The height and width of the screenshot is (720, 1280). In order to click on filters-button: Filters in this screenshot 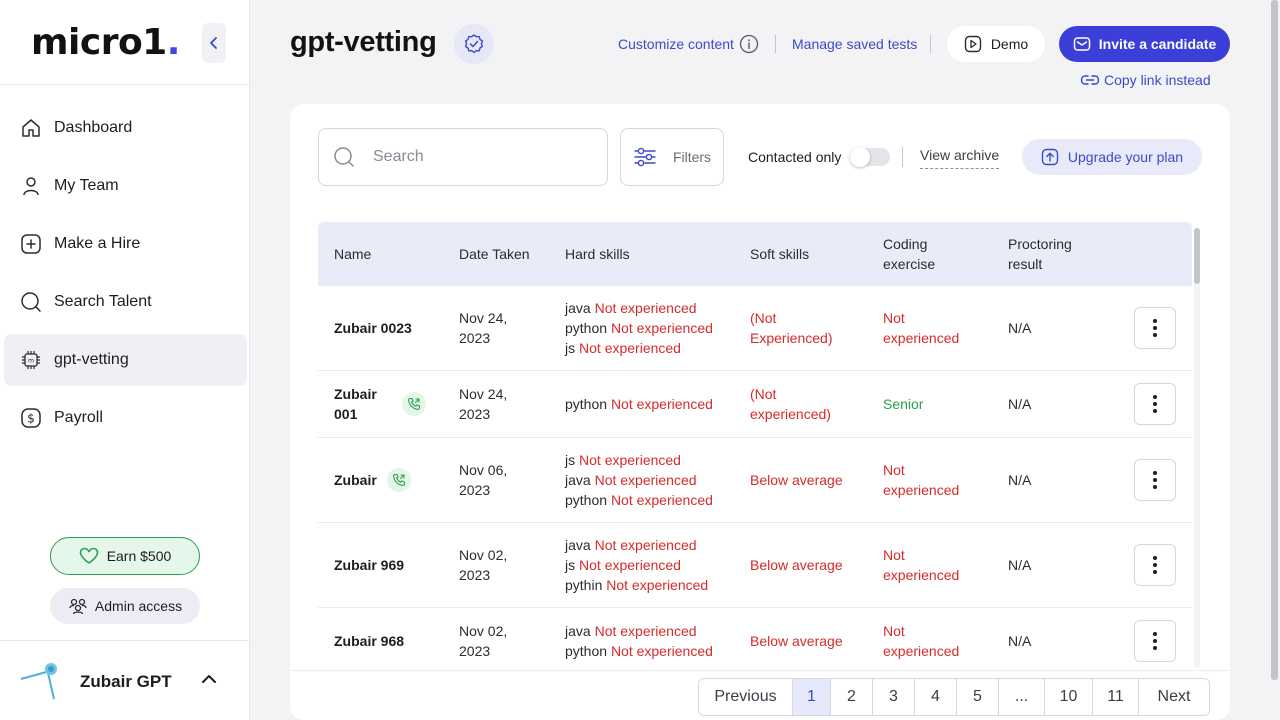, I will do `click(672, 157)`.